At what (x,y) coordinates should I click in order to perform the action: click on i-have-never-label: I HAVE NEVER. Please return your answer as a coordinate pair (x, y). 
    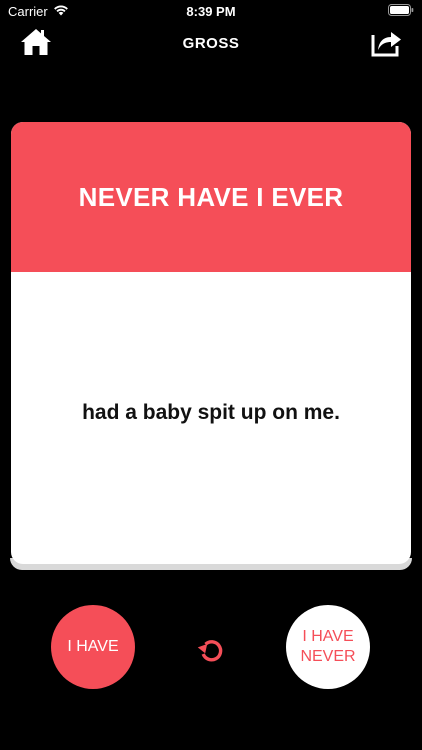
    Looking at the image, I should click on (327, 647).